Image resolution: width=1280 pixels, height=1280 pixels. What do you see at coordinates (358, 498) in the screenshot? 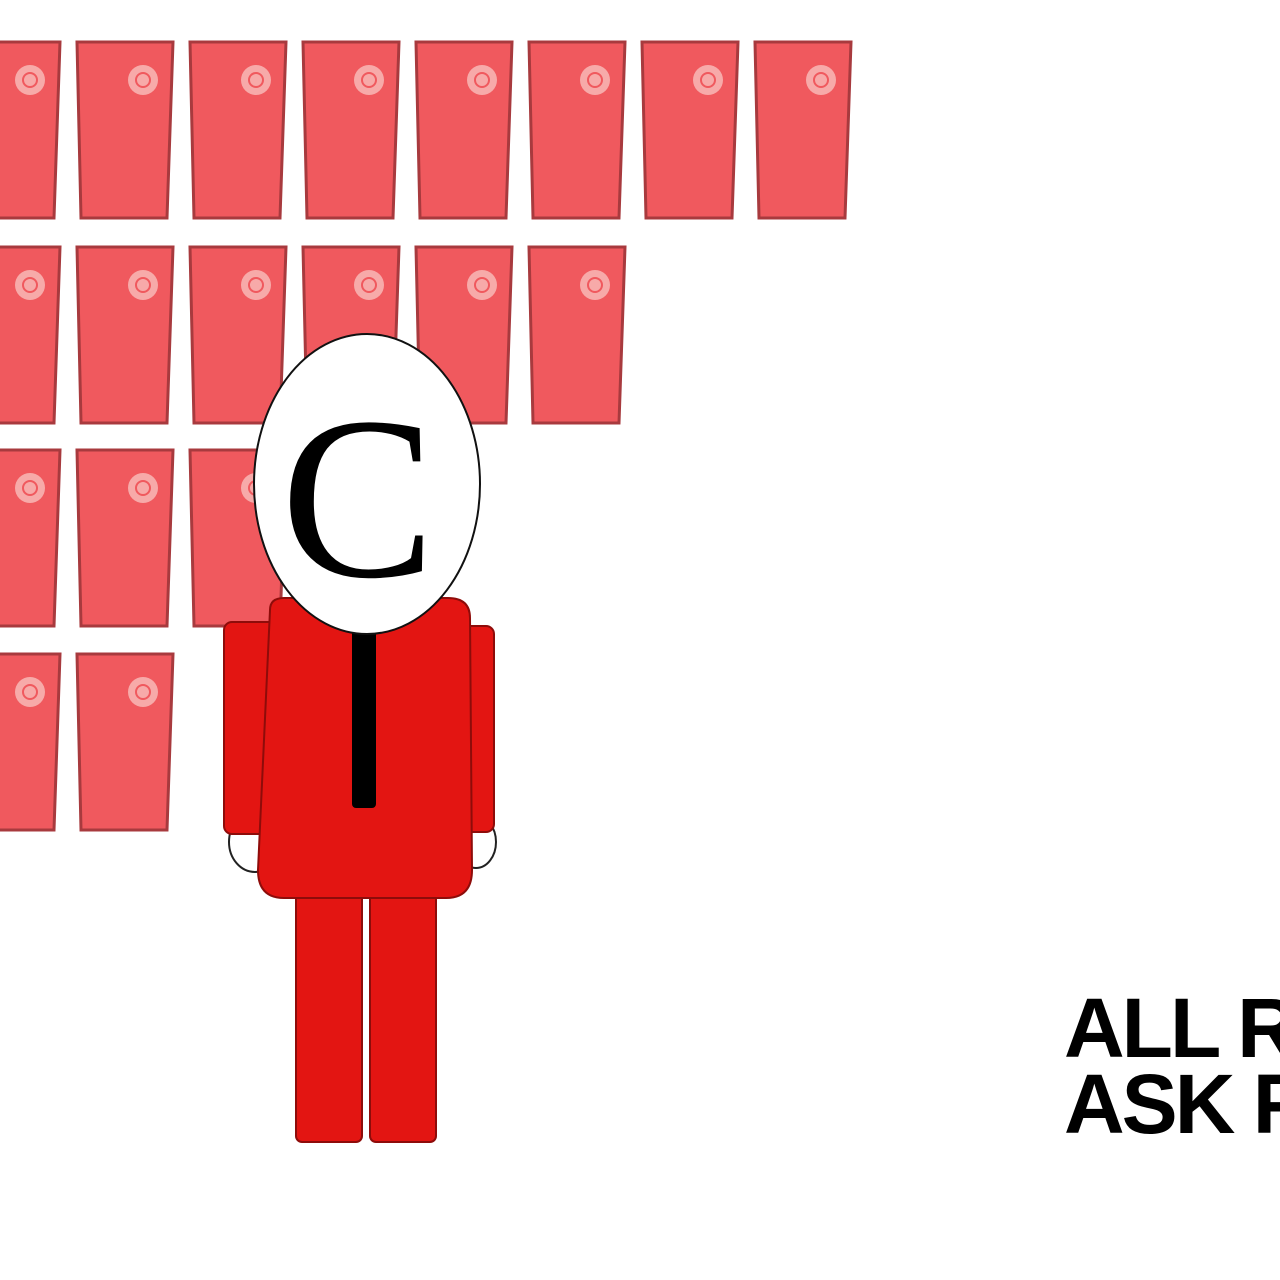
I see `head-letter: C` at bounding box center [358, 498].